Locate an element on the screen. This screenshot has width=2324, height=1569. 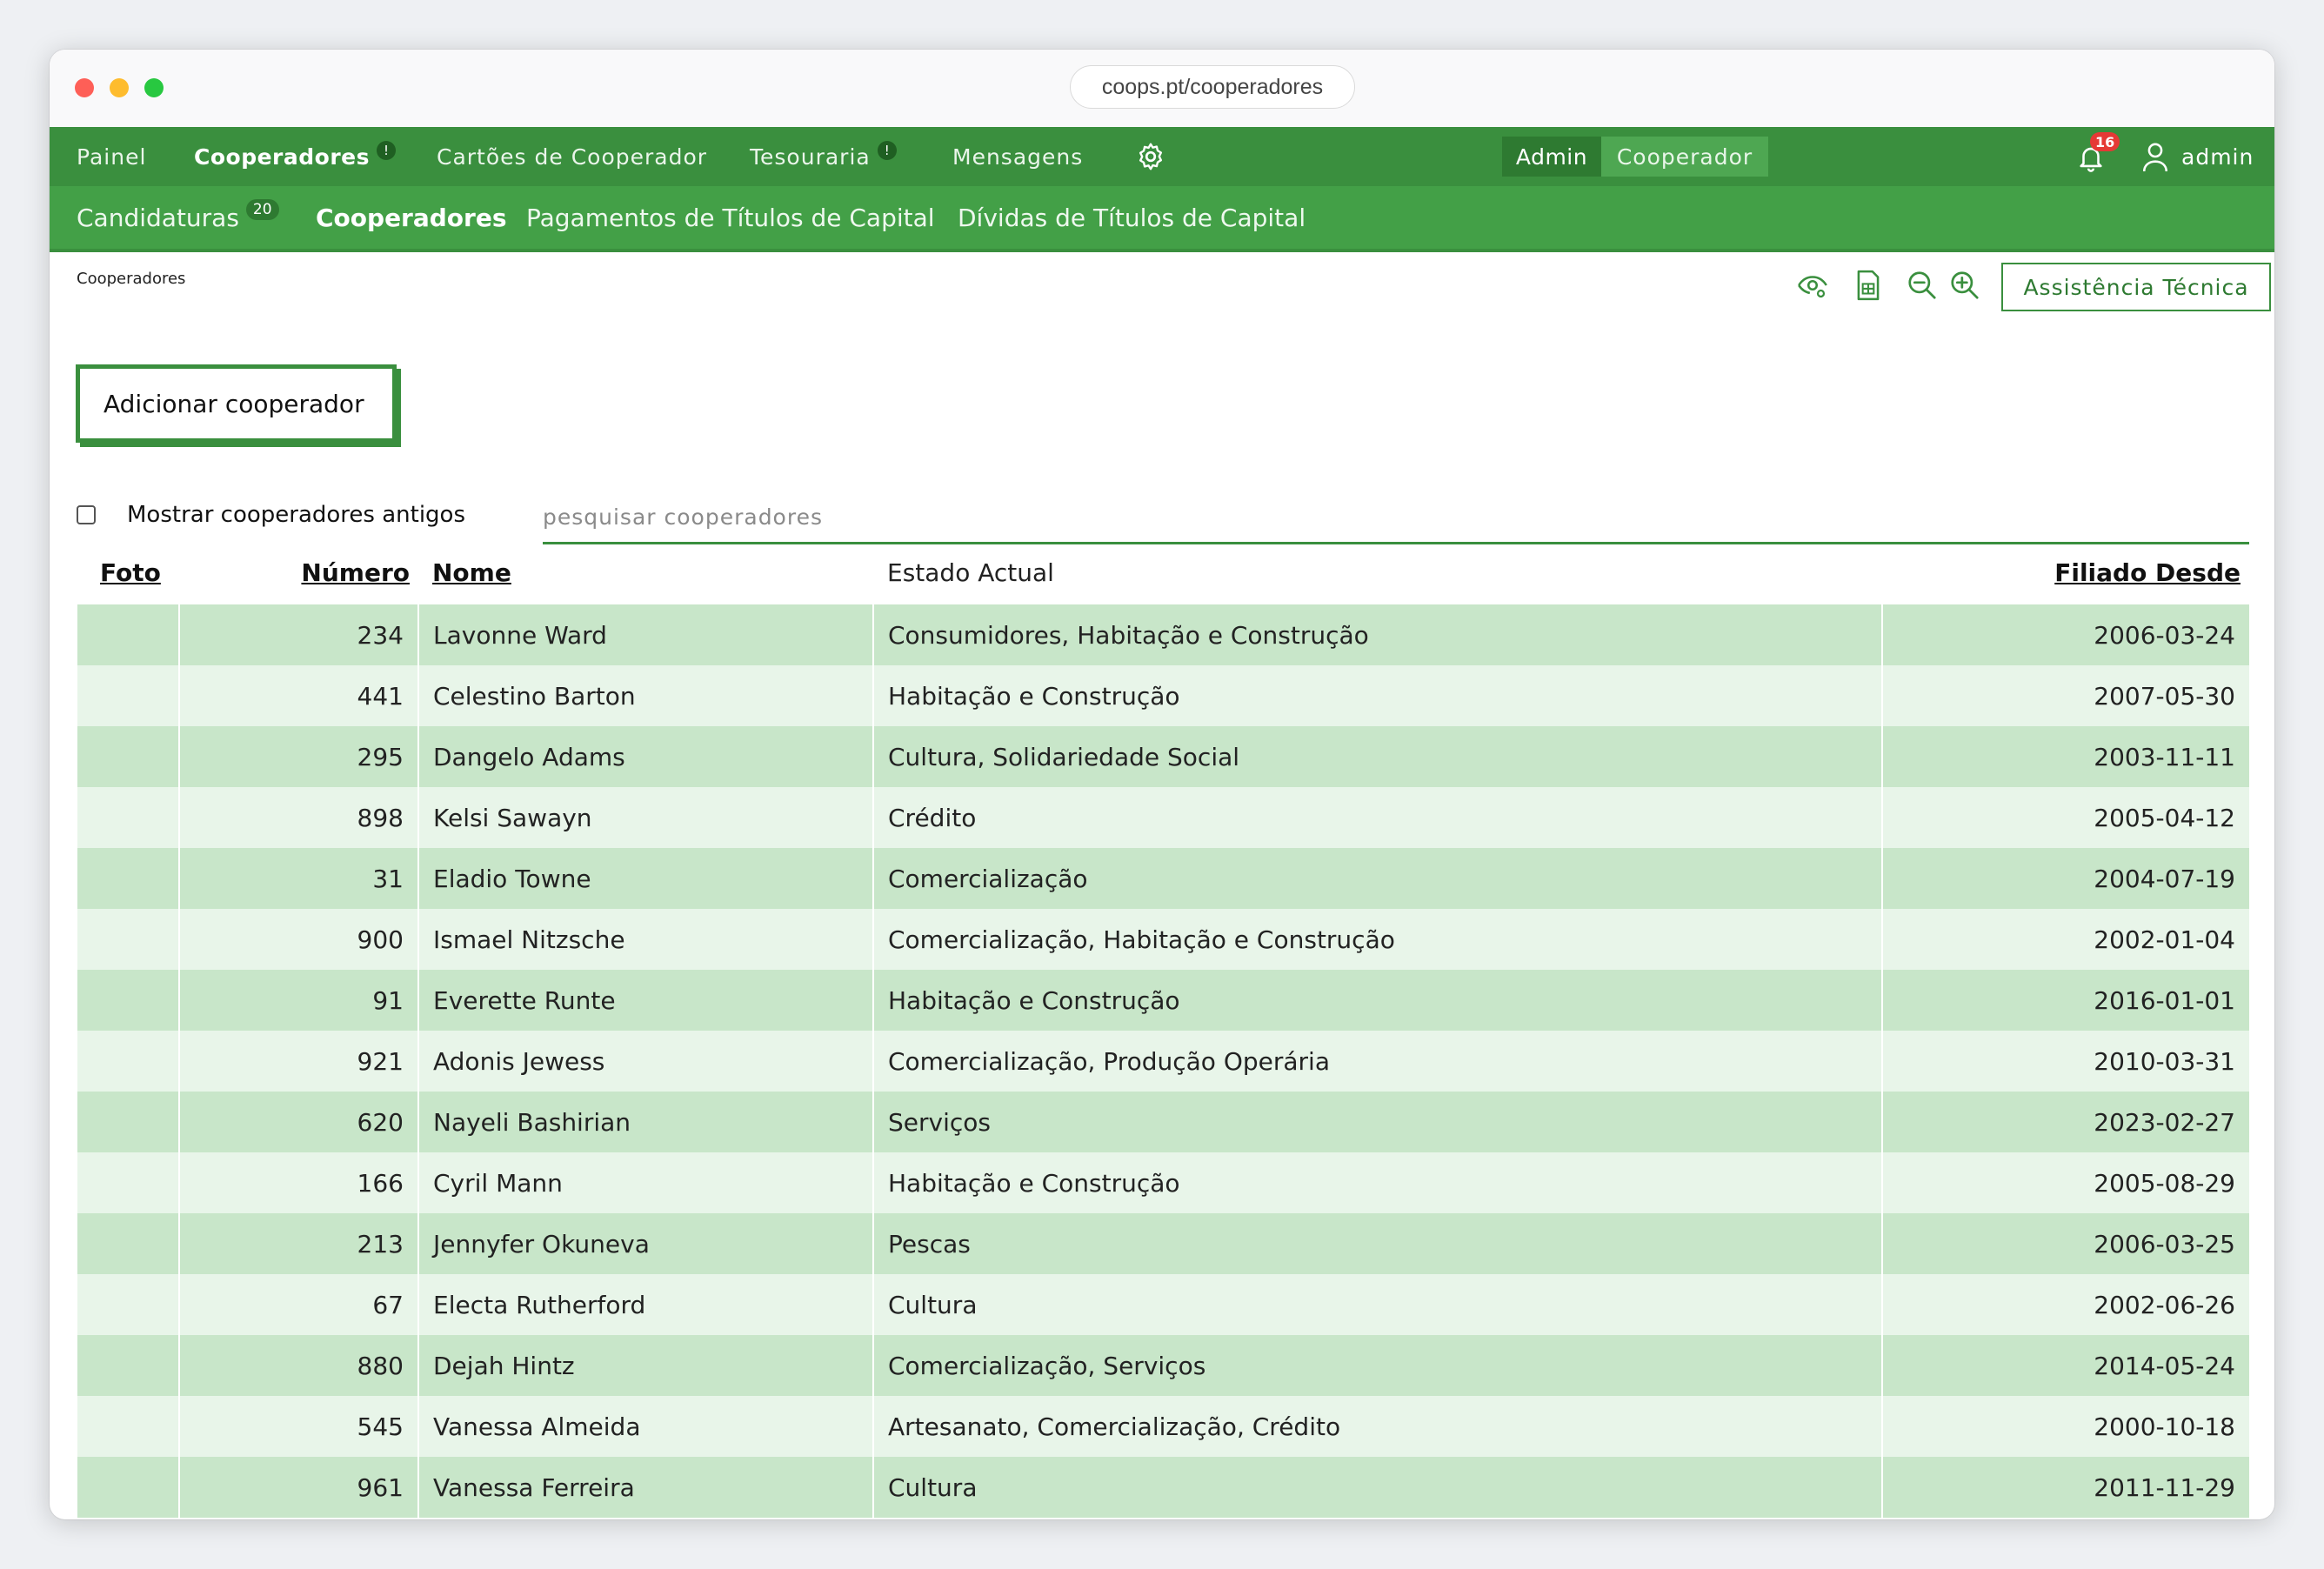
cell-filiado: 2011-11-29 is located at coordinates (2065, 1487).